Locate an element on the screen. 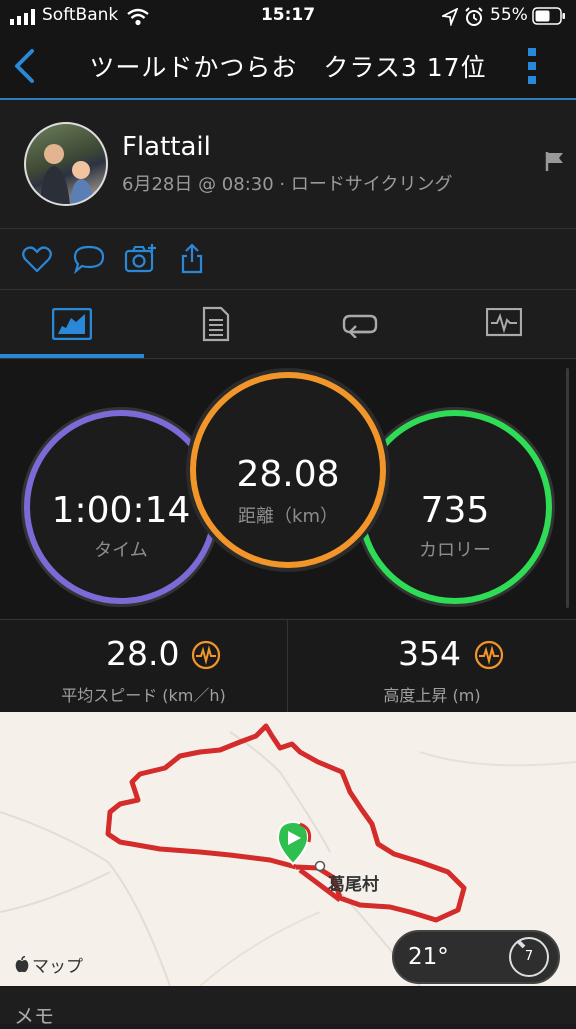 The image size is (576, 1029). laps-loop-icon is located at coordinates (360, 326).